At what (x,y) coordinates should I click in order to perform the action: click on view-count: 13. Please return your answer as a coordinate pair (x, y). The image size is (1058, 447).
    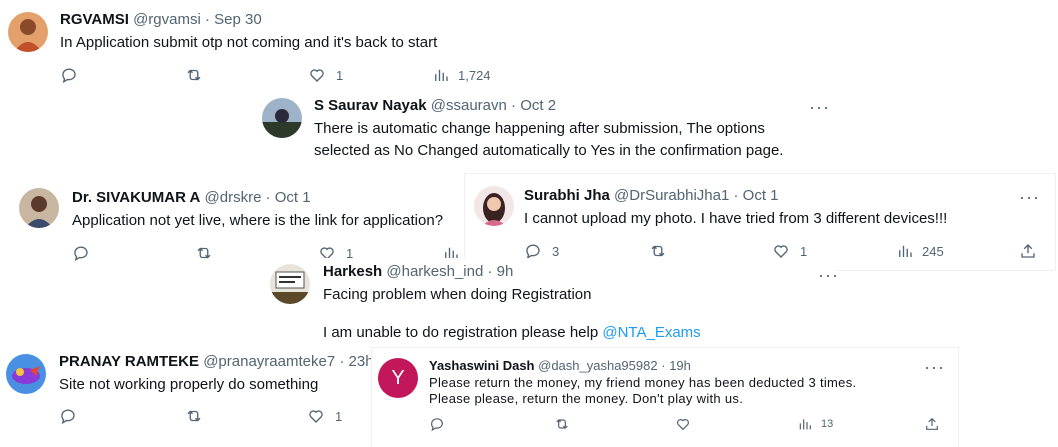
    Looking at the image, I should click on (827, 424).